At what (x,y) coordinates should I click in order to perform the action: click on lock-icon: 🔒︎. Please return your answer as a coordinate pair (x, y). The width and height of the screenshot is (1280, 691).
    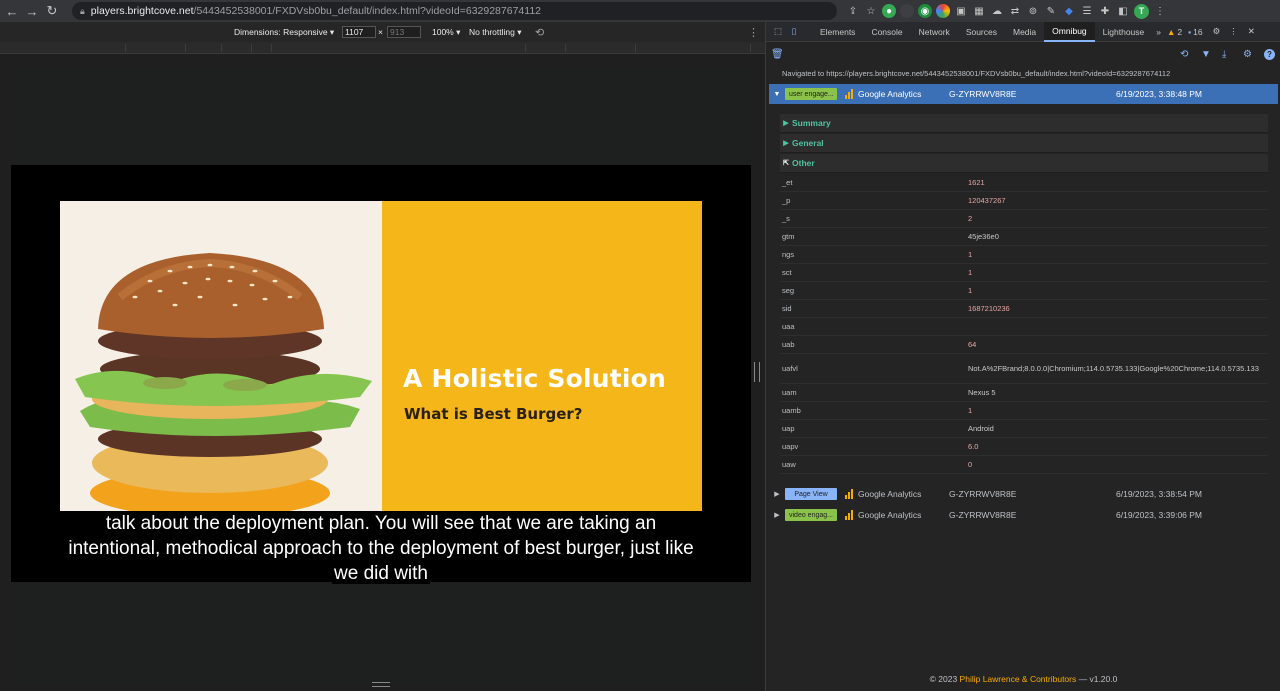
    Looking at the image, I should click on (82, 10).